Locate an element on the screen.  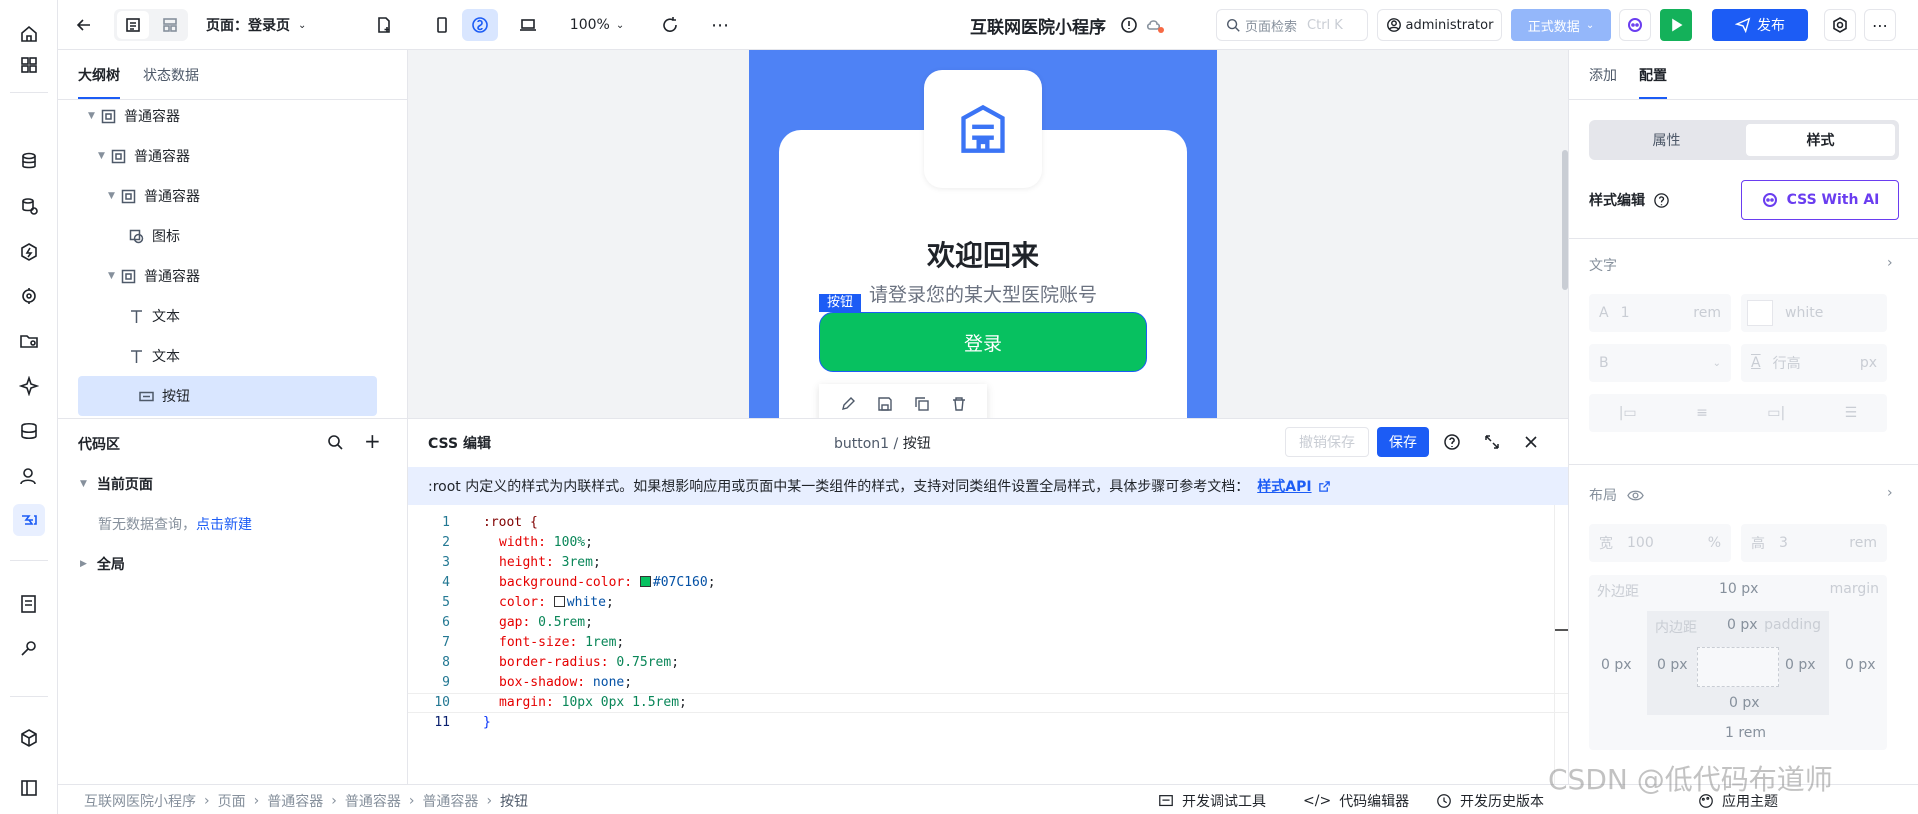
logic-icon is located at coordinates (29, 252).